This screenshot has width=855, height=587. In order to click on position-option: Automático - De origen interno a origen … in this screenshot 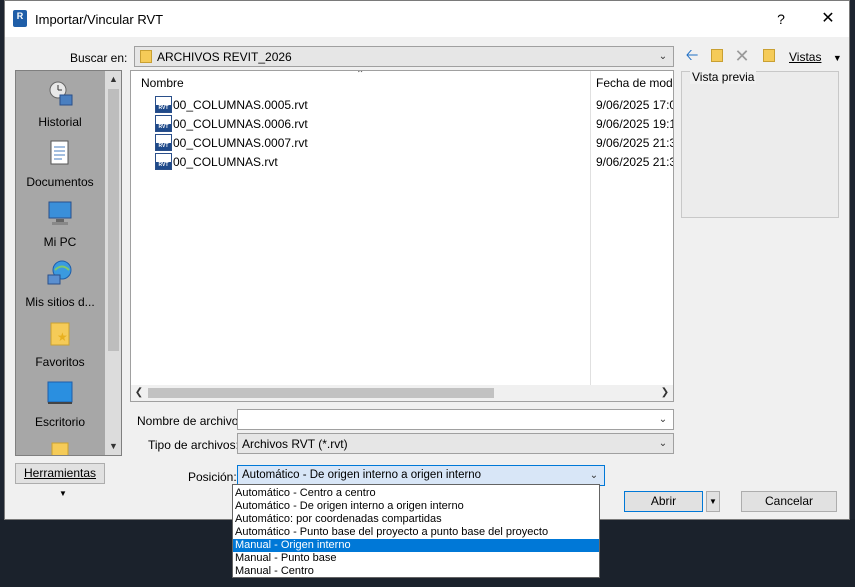, I will do `click(416, 506)`.